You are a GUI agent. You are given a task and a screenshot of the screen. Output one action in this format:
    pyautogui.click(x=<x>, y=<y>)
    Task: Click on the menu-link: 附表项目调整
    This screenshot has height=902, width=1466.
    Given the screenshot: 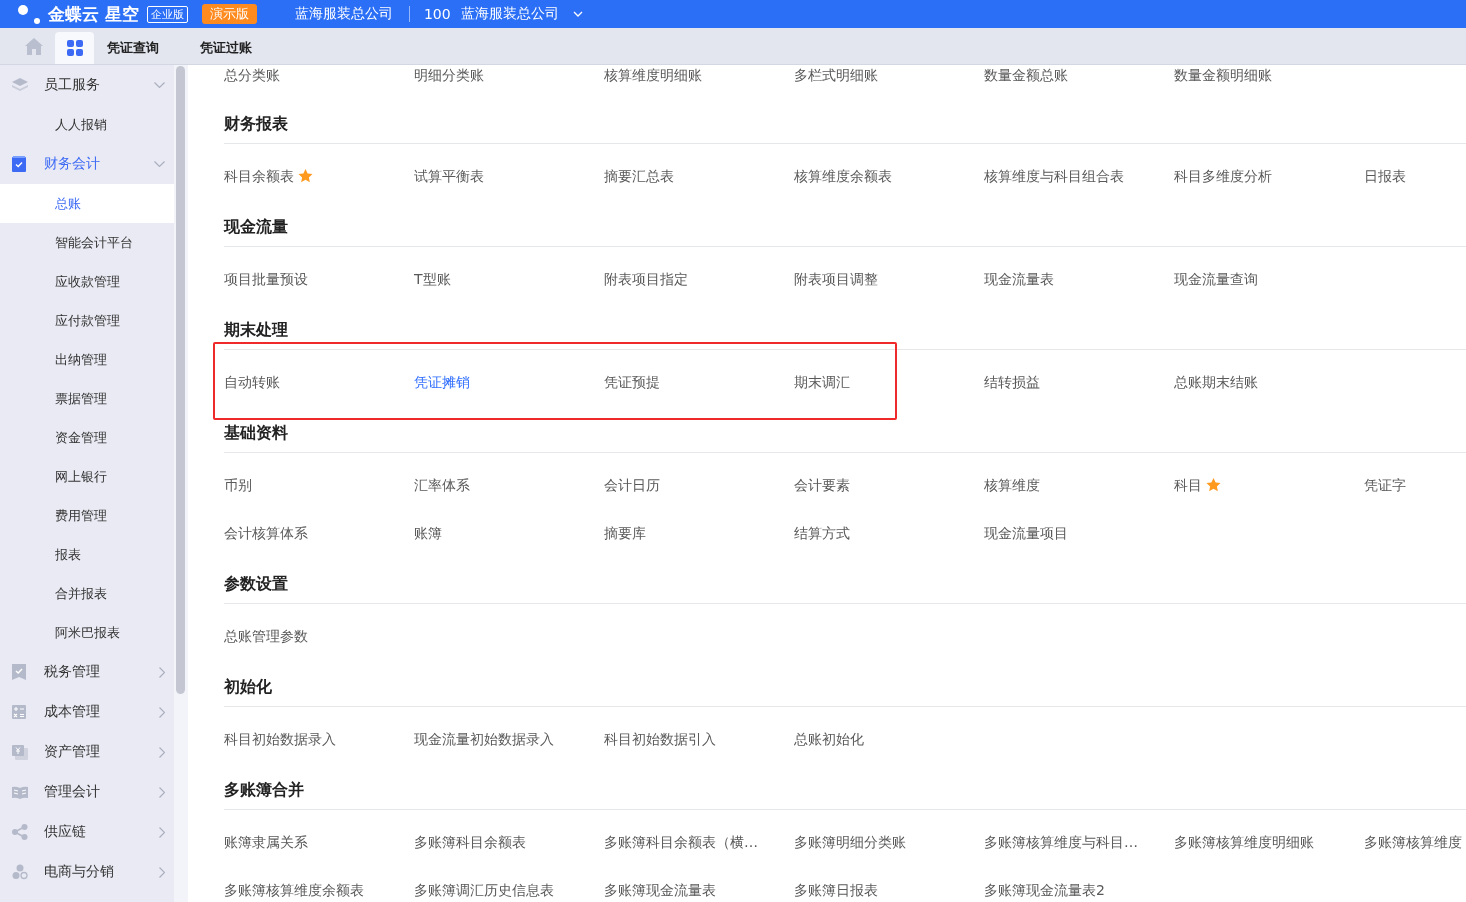 What is the action you would take?
    pyautogui.click(x=836, y=279)
    